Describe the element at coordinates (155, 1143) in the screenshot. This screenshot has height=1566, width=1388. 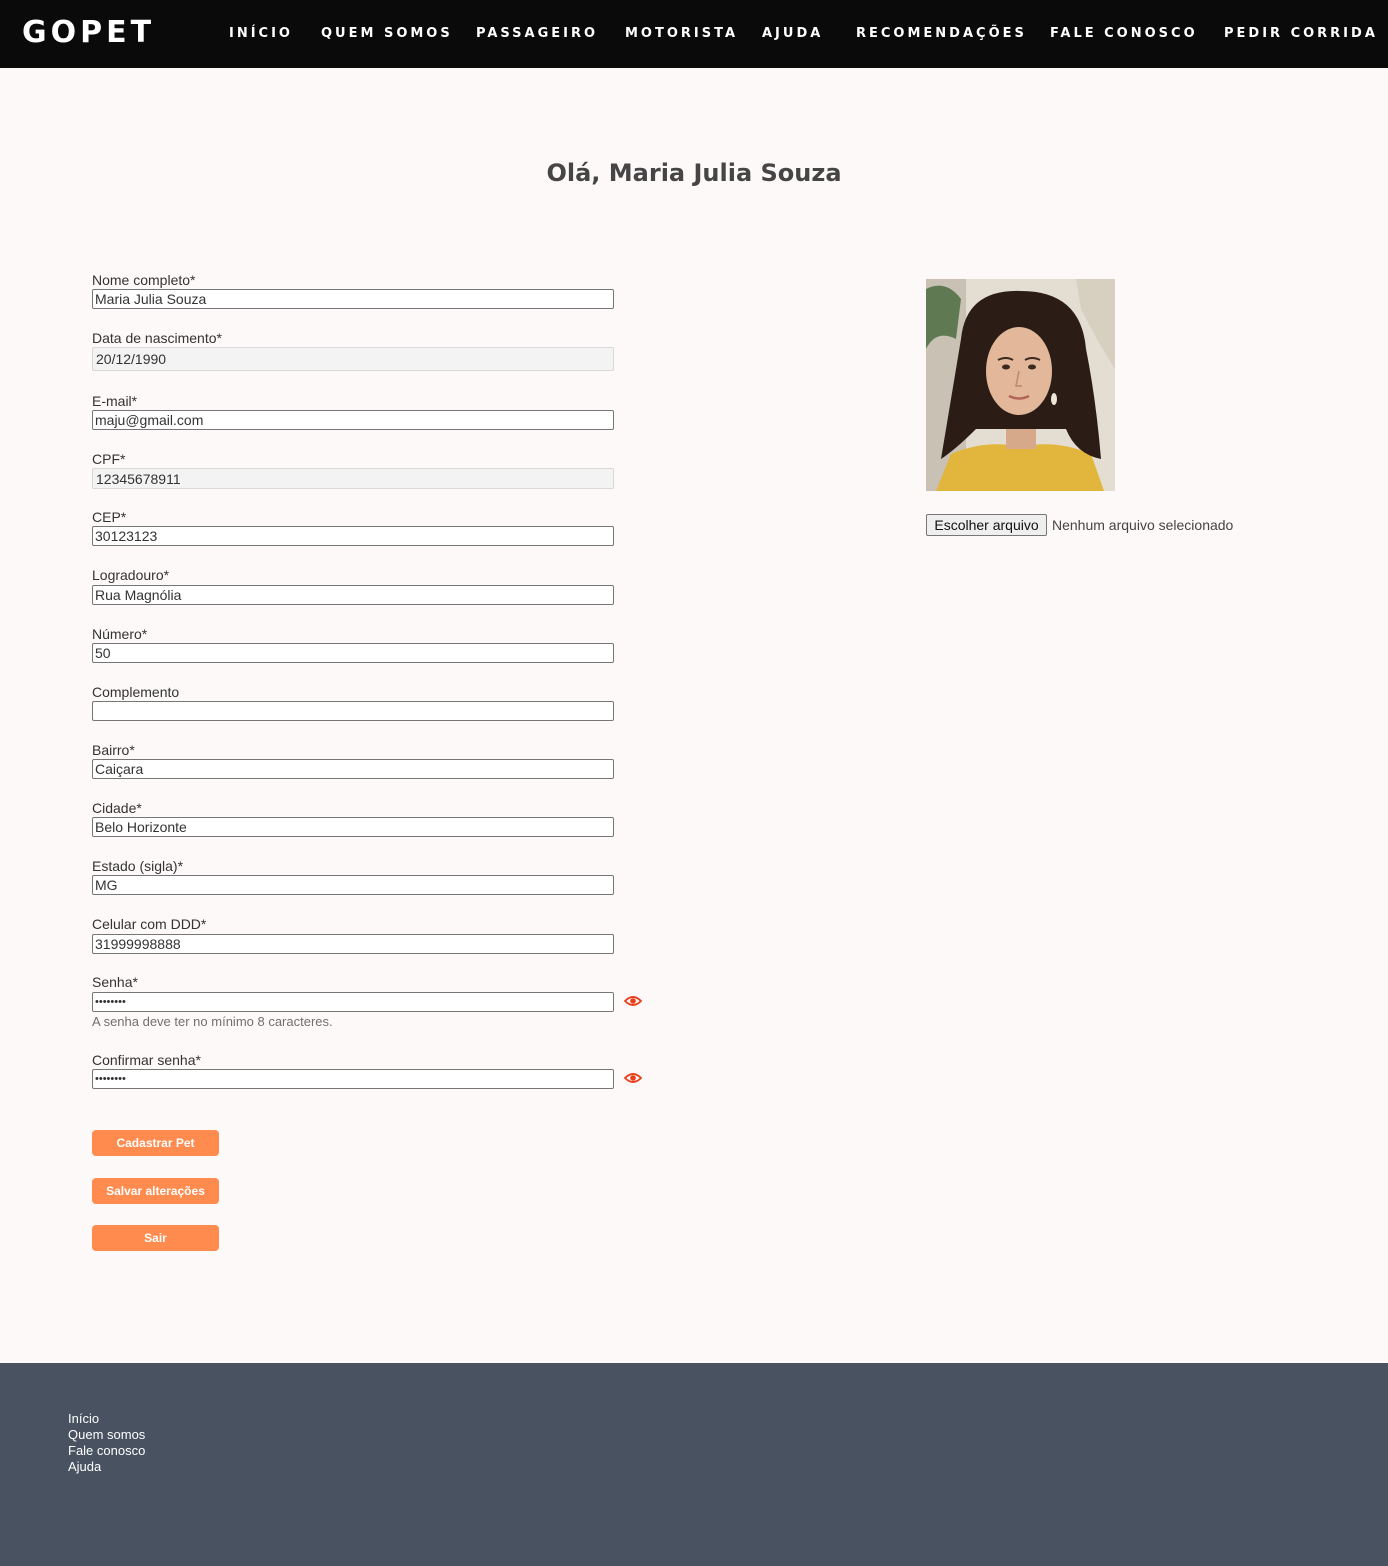
I see `cadastrar-pet-button: Cadastrar Pet` at that location.